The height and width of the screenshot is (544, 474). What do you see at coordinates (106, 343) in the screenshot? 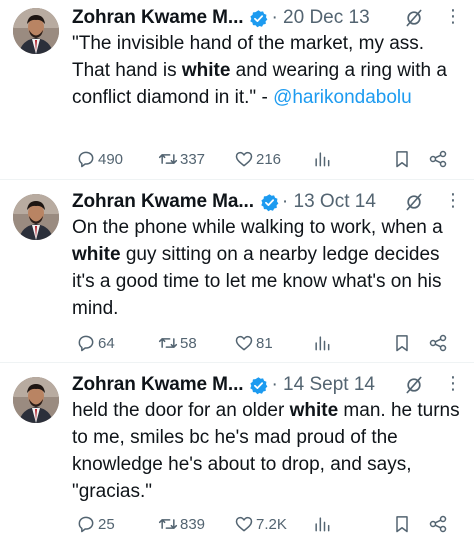
I see `reply-count: 64` at bounding box center [106, 343].